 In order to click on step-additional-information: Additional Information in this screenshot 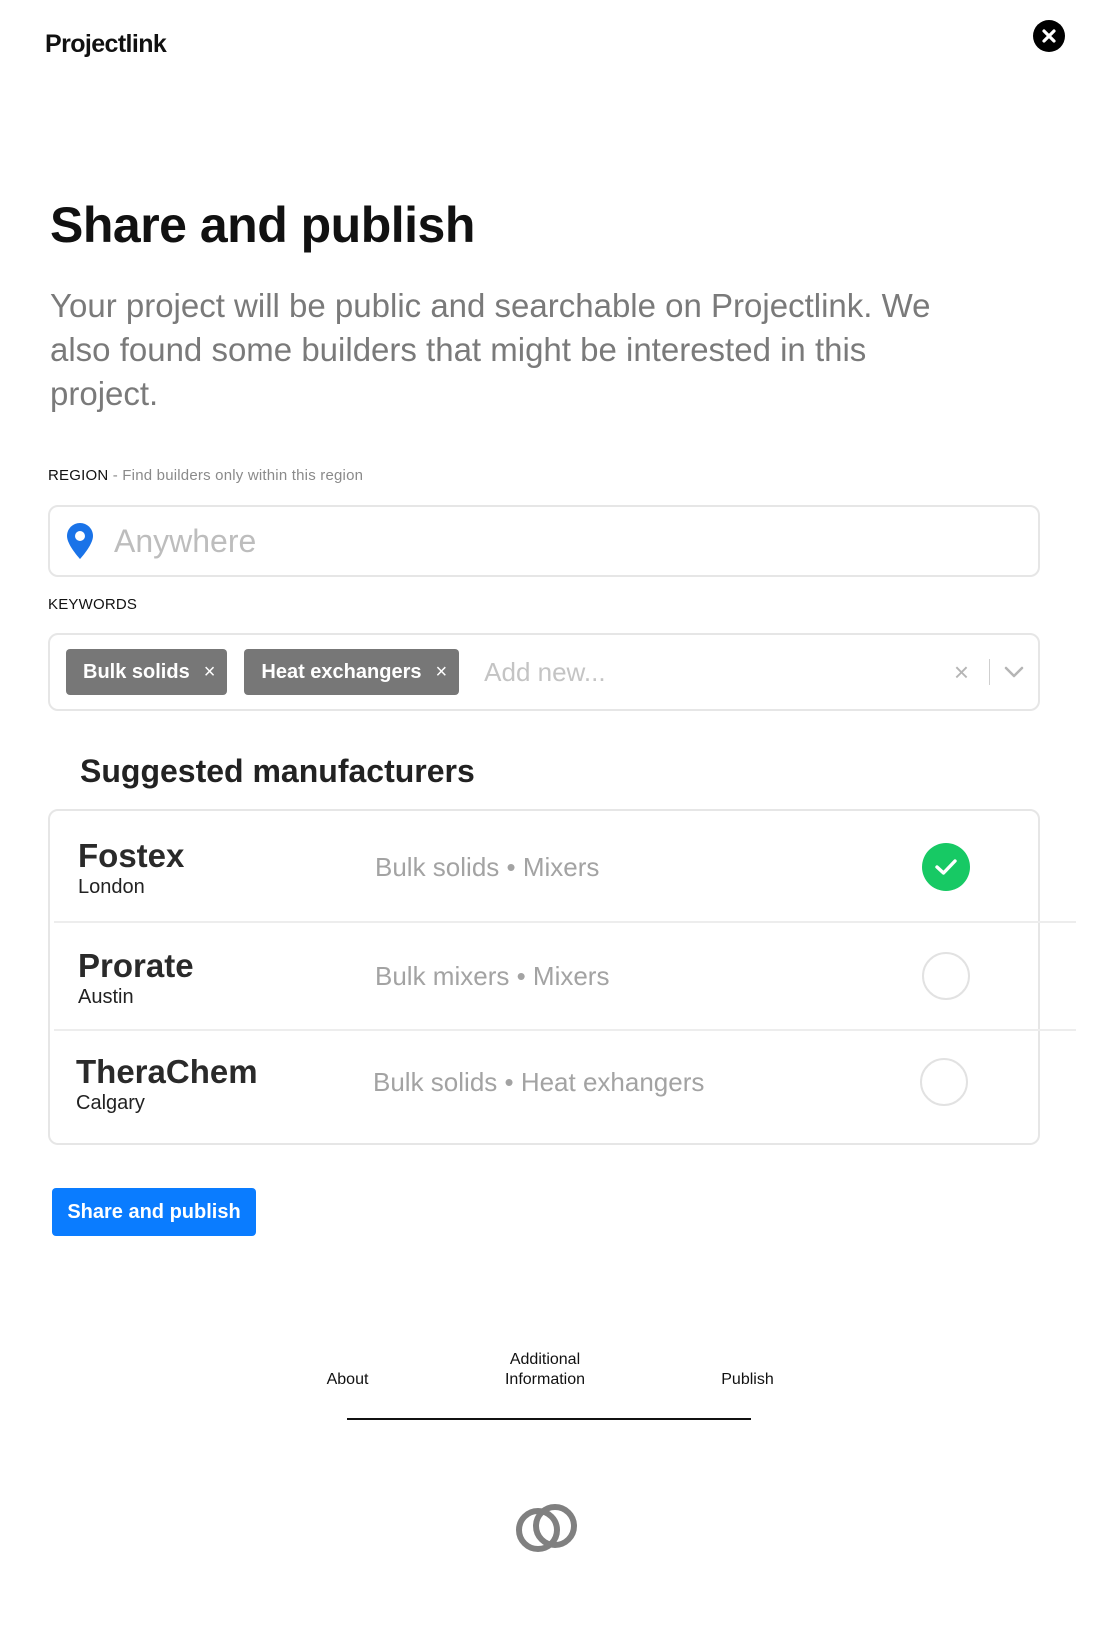, I will do `click(545, 1370)`.